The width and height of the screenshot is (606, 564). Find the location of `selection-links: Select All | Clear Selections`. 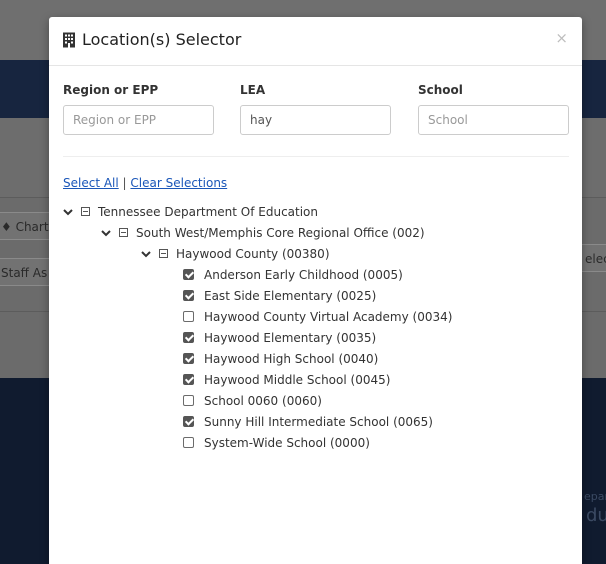

selection-links: Select All | Clear Selections is located at coordinates (145, 183).